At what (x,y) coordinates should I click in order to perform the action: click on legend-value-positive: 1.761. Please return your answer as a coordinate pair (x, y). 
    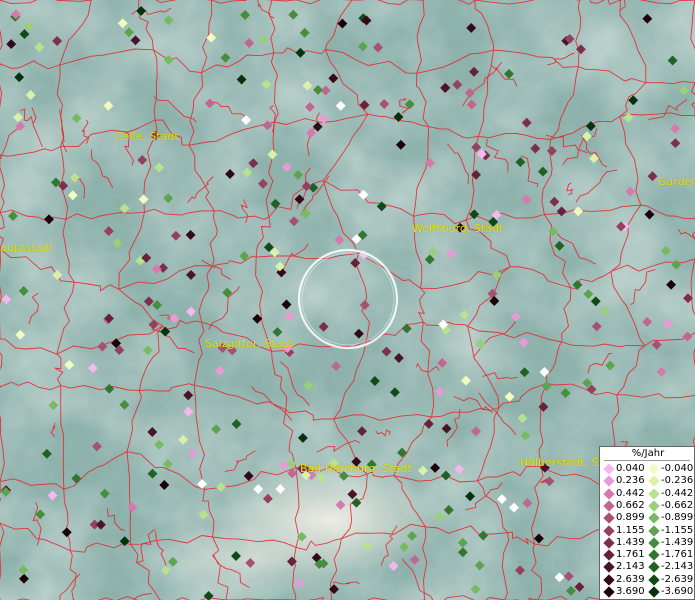
    Looking at the image, I should click on (630, 555).